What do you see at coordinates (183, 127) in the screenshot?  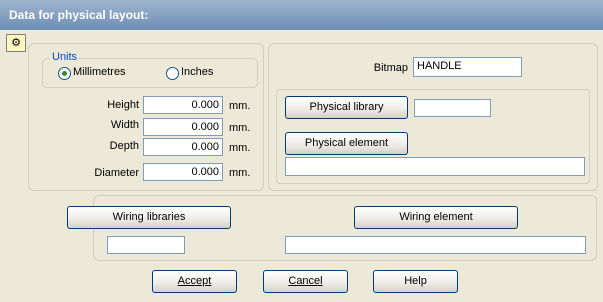 I see `width-field: 0.000` at bounding box center [183, 127].